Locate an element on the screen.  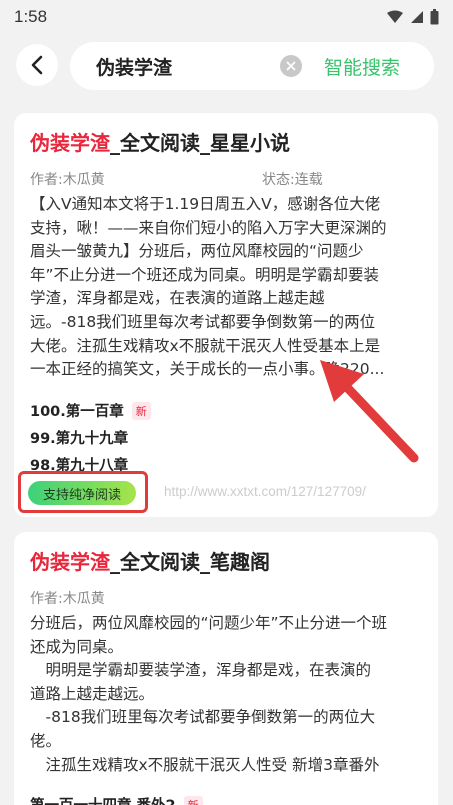
signal-icon is located at coordinates (417, 17).